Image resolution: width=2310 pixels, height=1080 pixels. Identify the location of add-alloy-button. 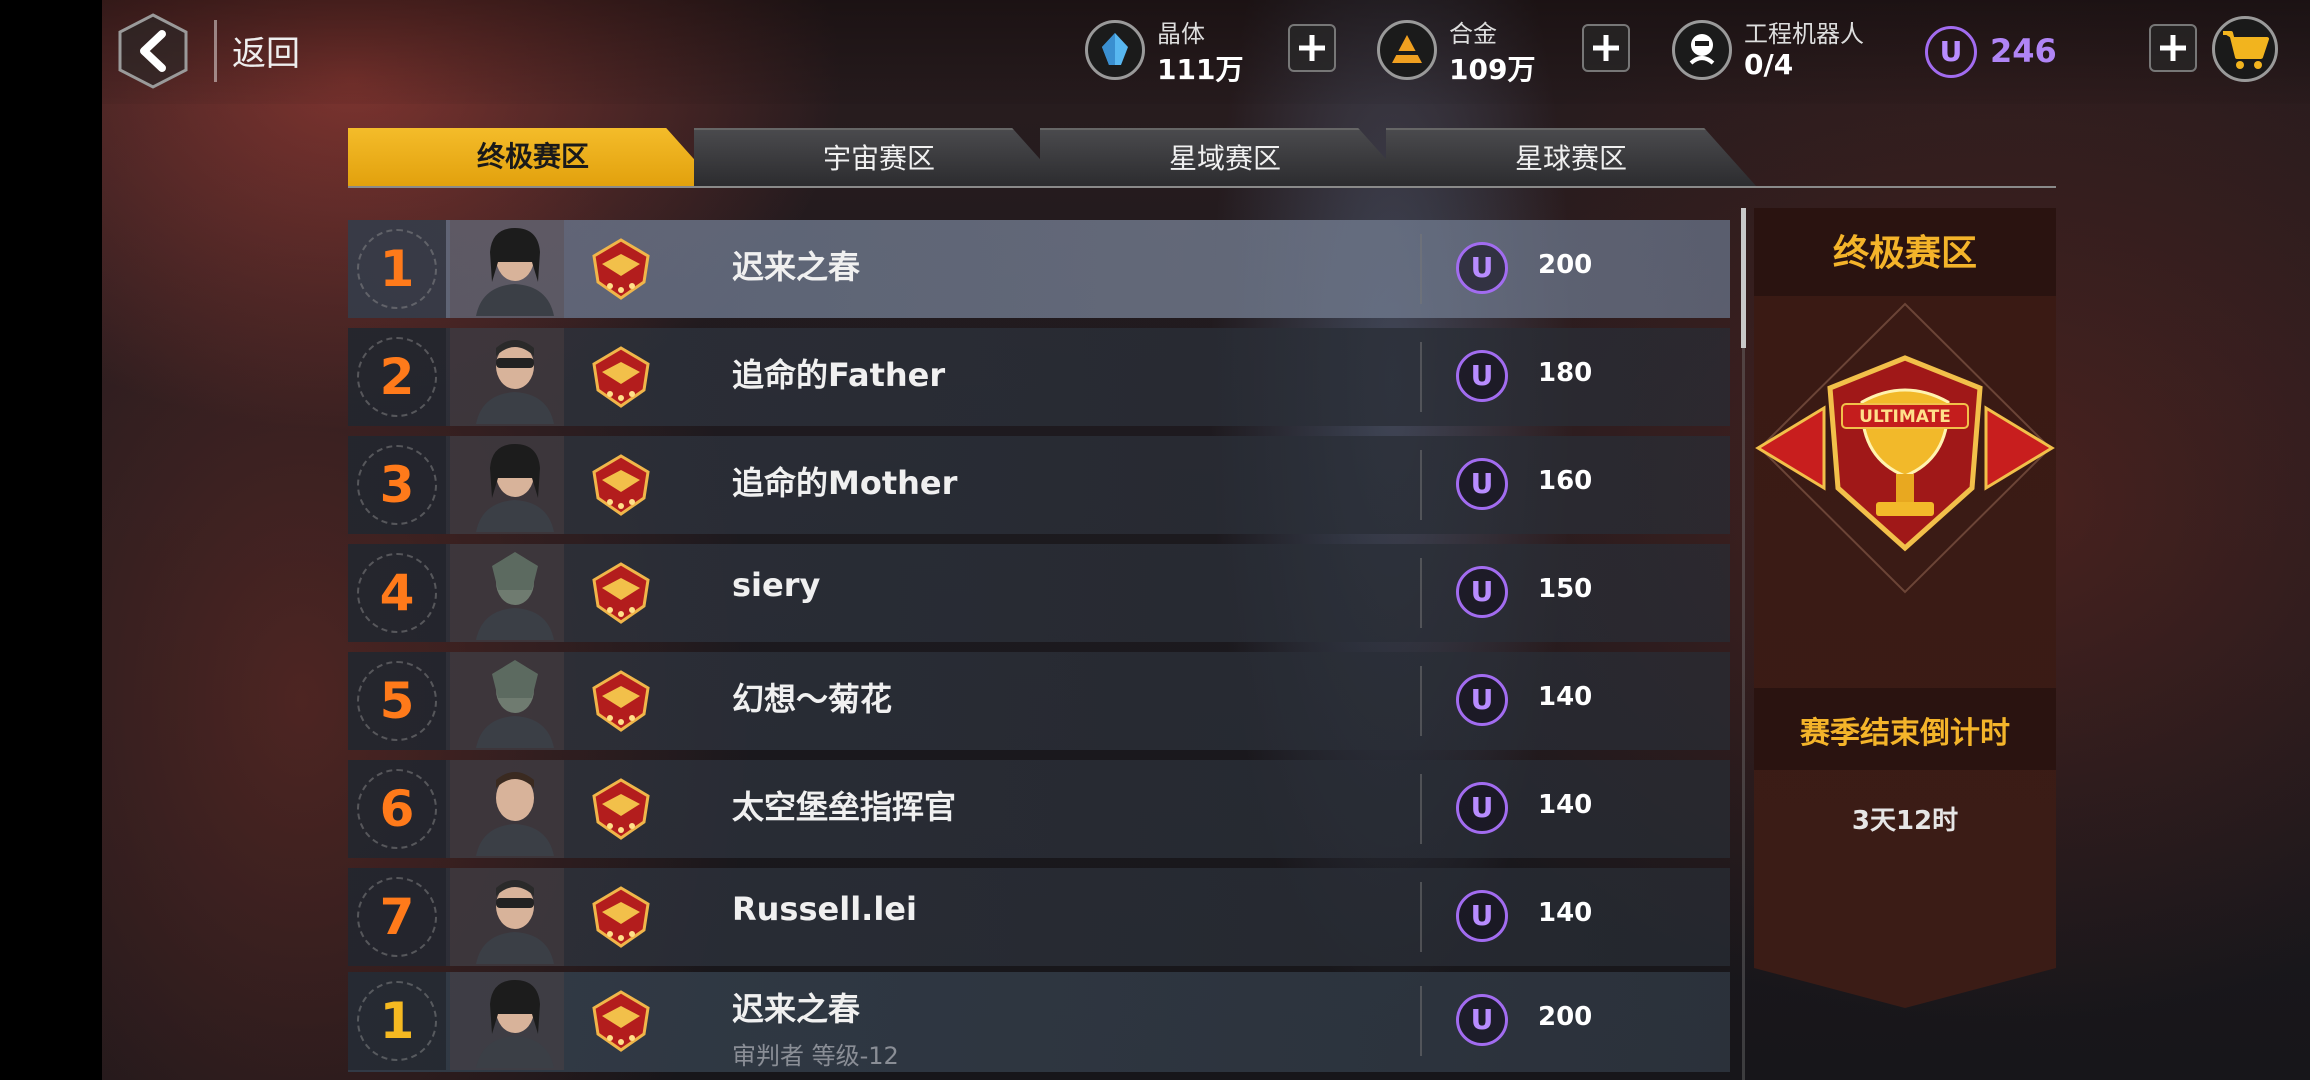
(1606, 48).